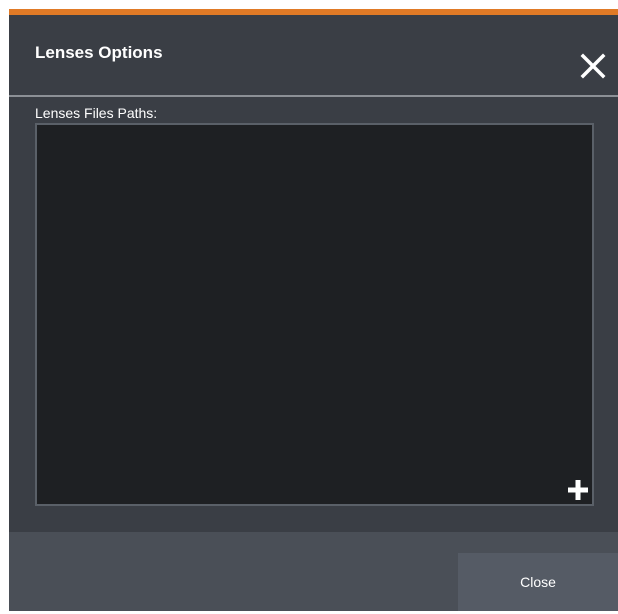  I want to click on dialog-title: Lenses Options, so click(99, 52).